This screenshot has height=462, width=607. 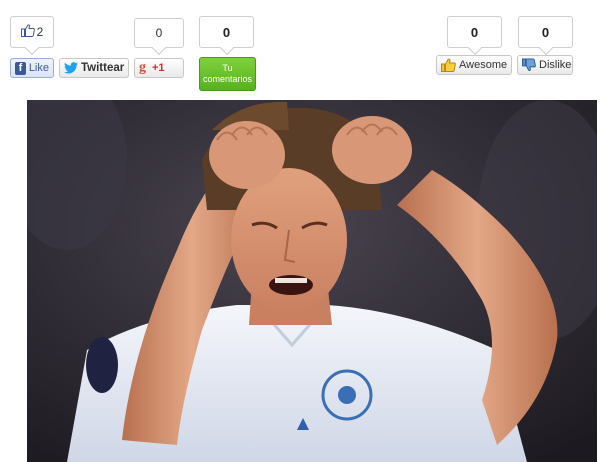 I want to click on google-plus-one-label: +1, so click(x=158, y=68).